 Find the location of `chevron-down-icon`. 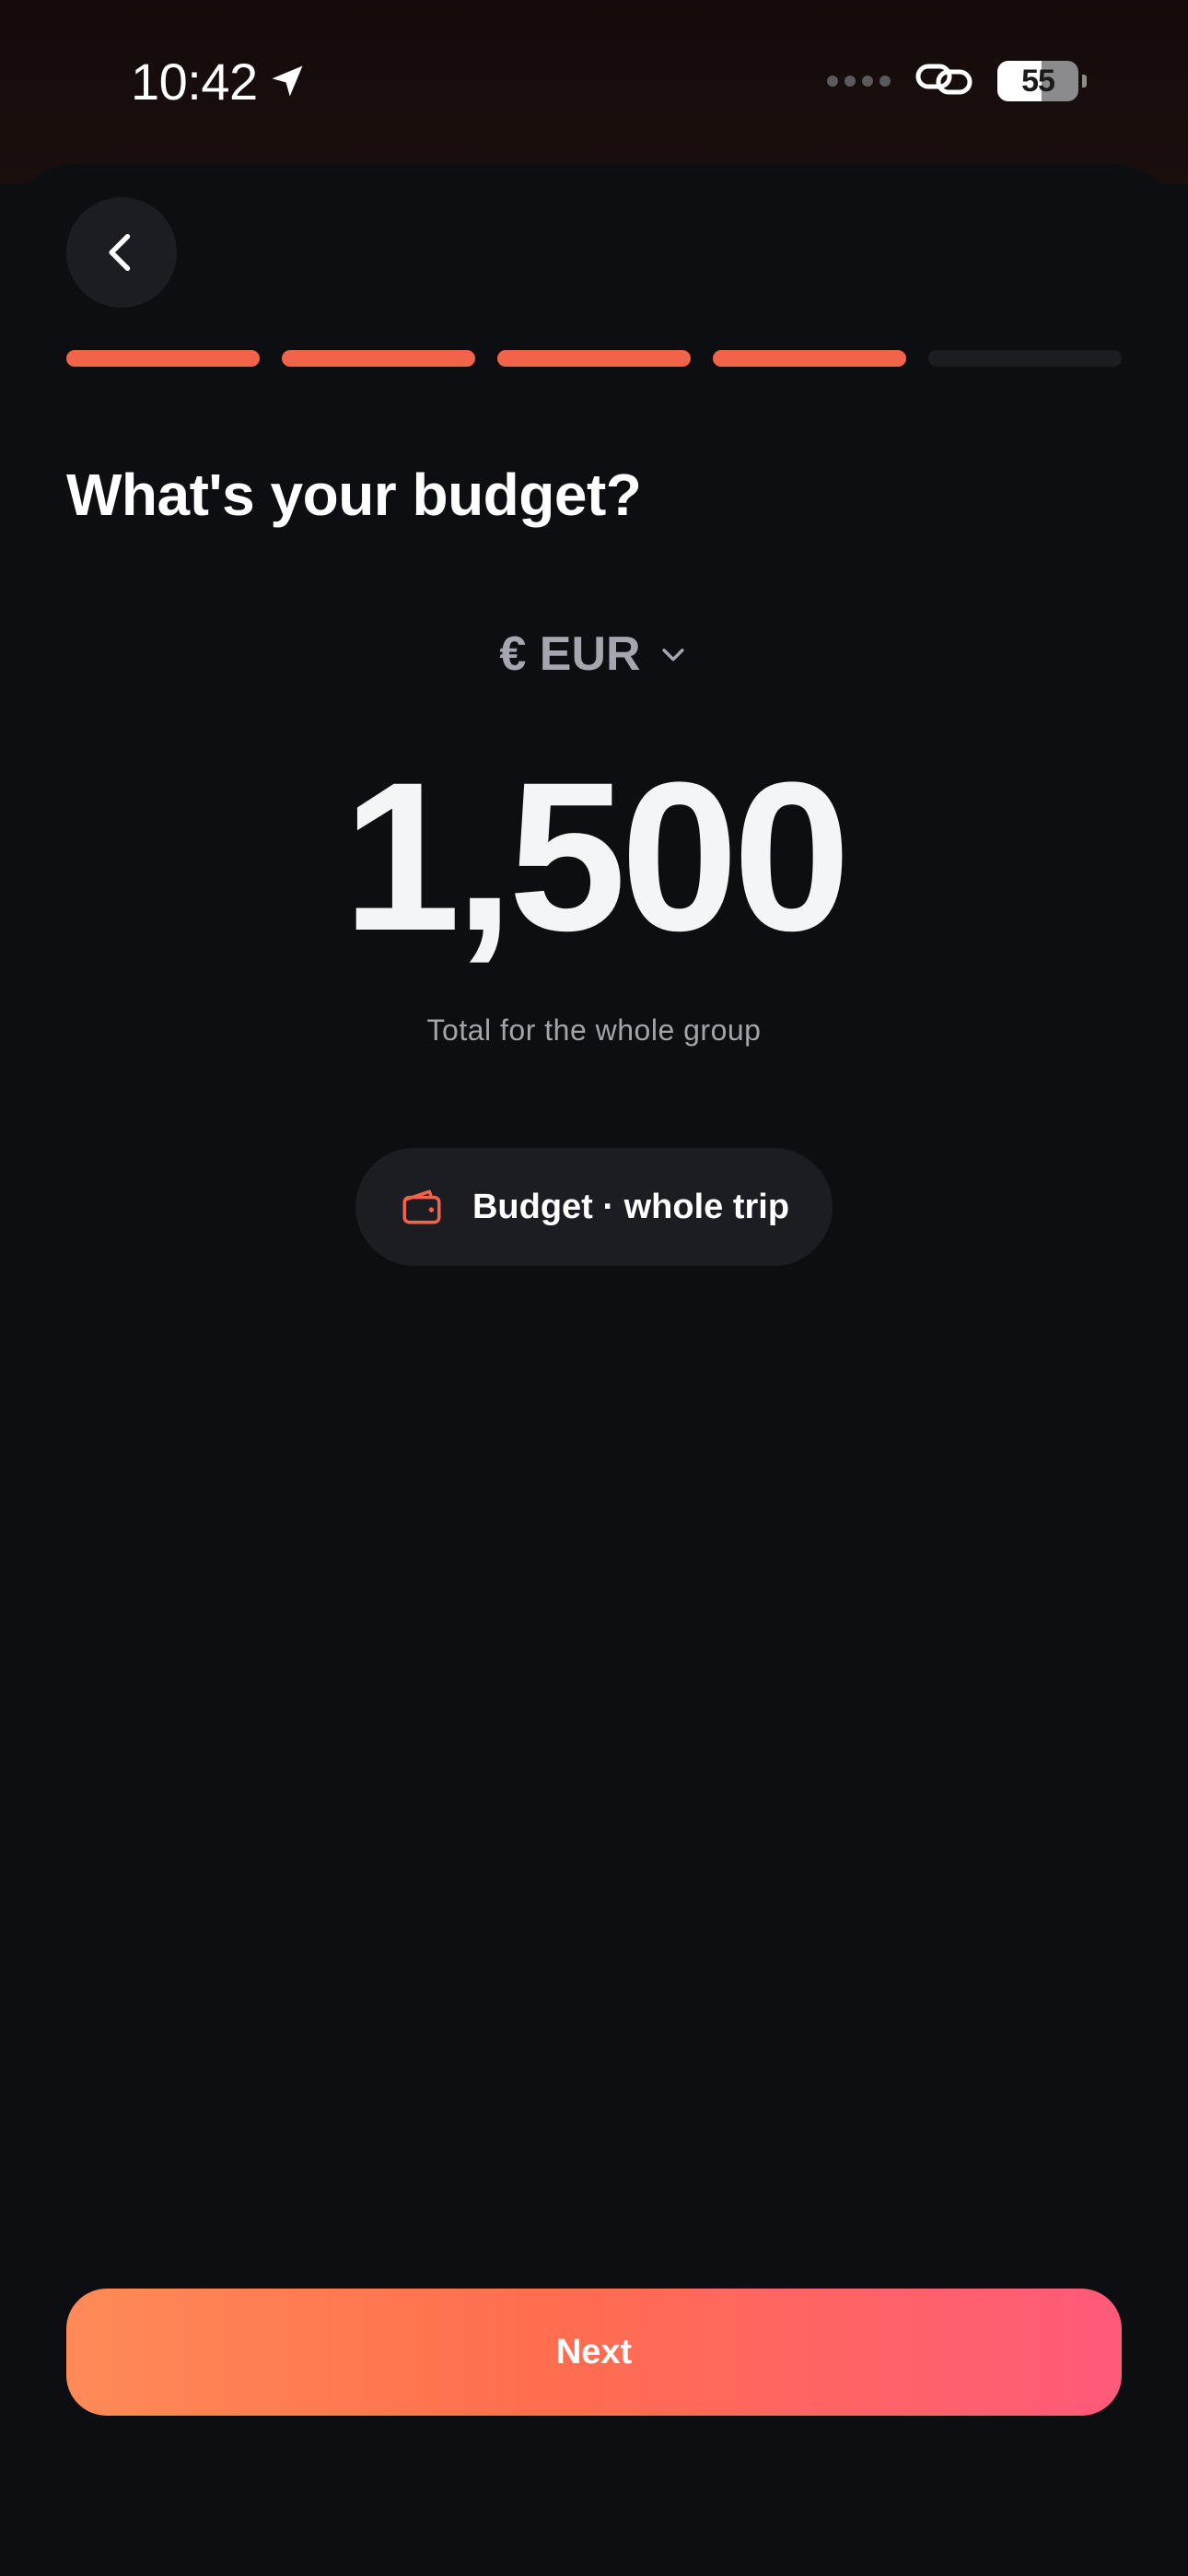

chevron-down-icon is located at coordinates (673, 654).